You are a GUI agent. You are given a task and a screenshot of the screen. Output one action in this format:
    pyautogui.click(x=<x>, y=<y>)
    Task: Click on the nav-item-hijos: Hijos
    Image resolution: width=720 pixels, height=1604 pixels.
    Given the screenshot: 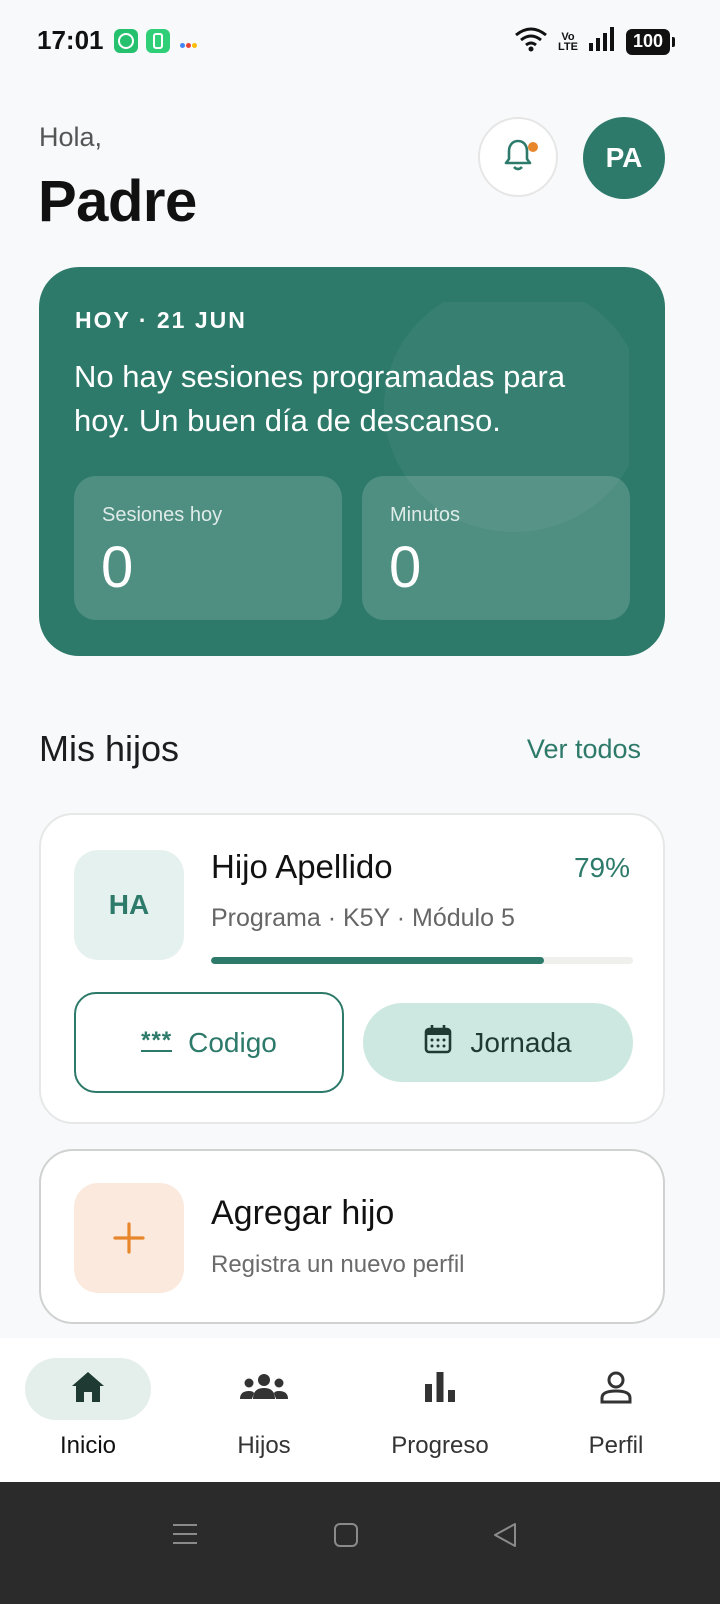 What is the action you would take?
    pyautogui.click(x=264, y=1409)
    